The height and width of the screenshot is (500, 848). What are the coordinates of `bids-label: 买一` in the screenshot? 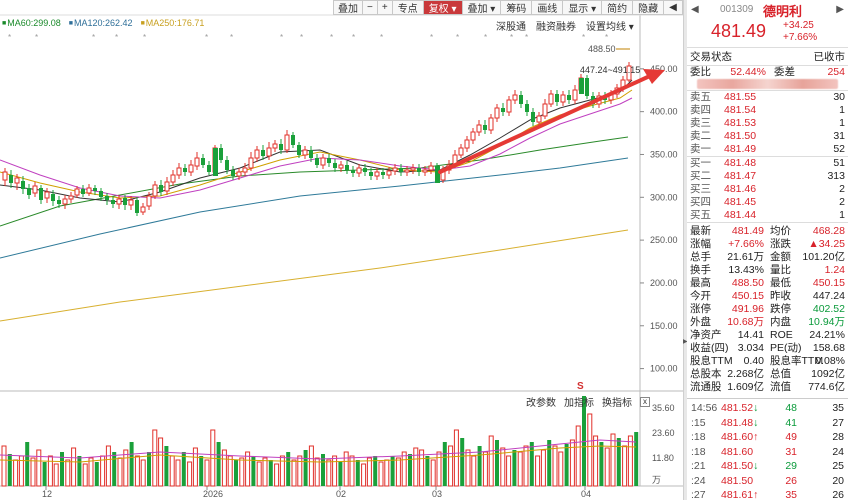 It's located at (700, 163).